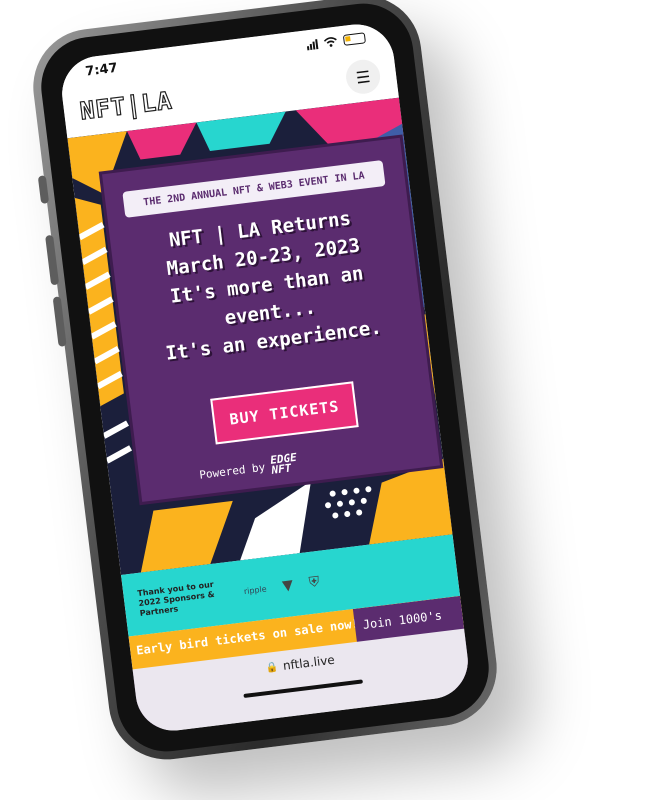 The height and width of the screenshot is (800, 659). I want to click on metamask-fox-icon: ▼, so click(287, 585).